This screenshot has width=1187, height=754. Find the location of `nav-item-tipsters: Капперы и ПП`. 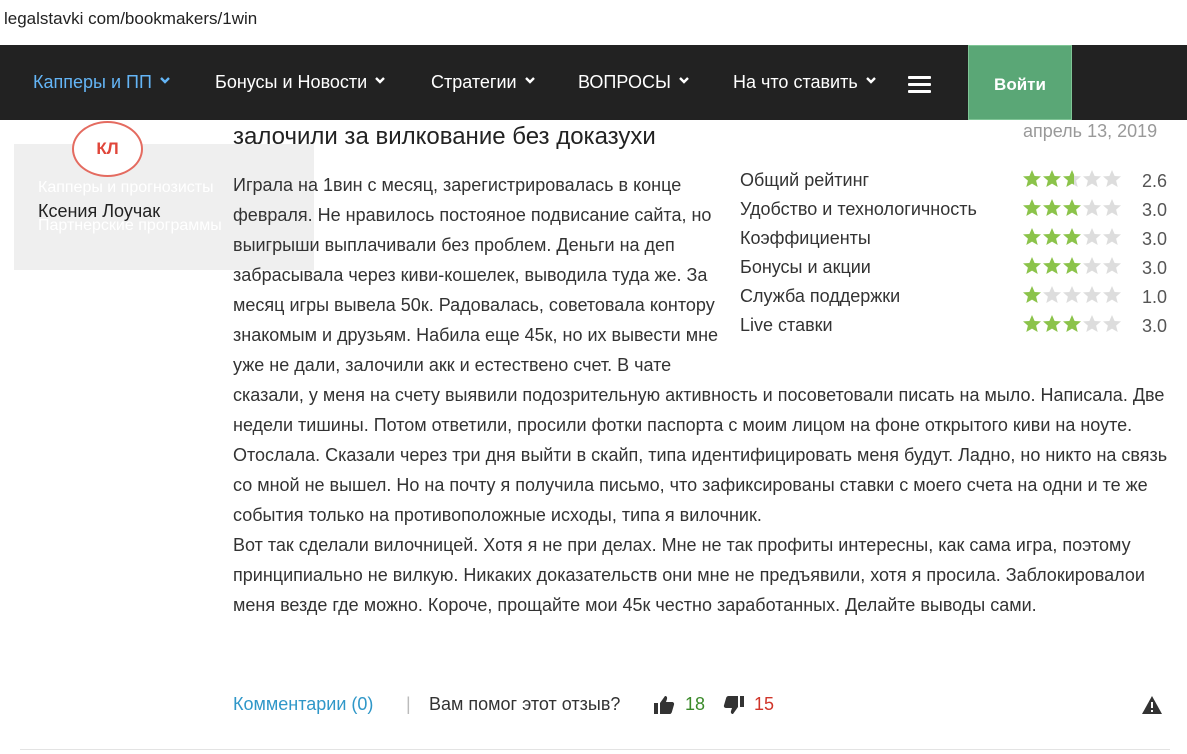

nav-item-tipsters: Капперы и ПП is located at coordinates (102, 82).